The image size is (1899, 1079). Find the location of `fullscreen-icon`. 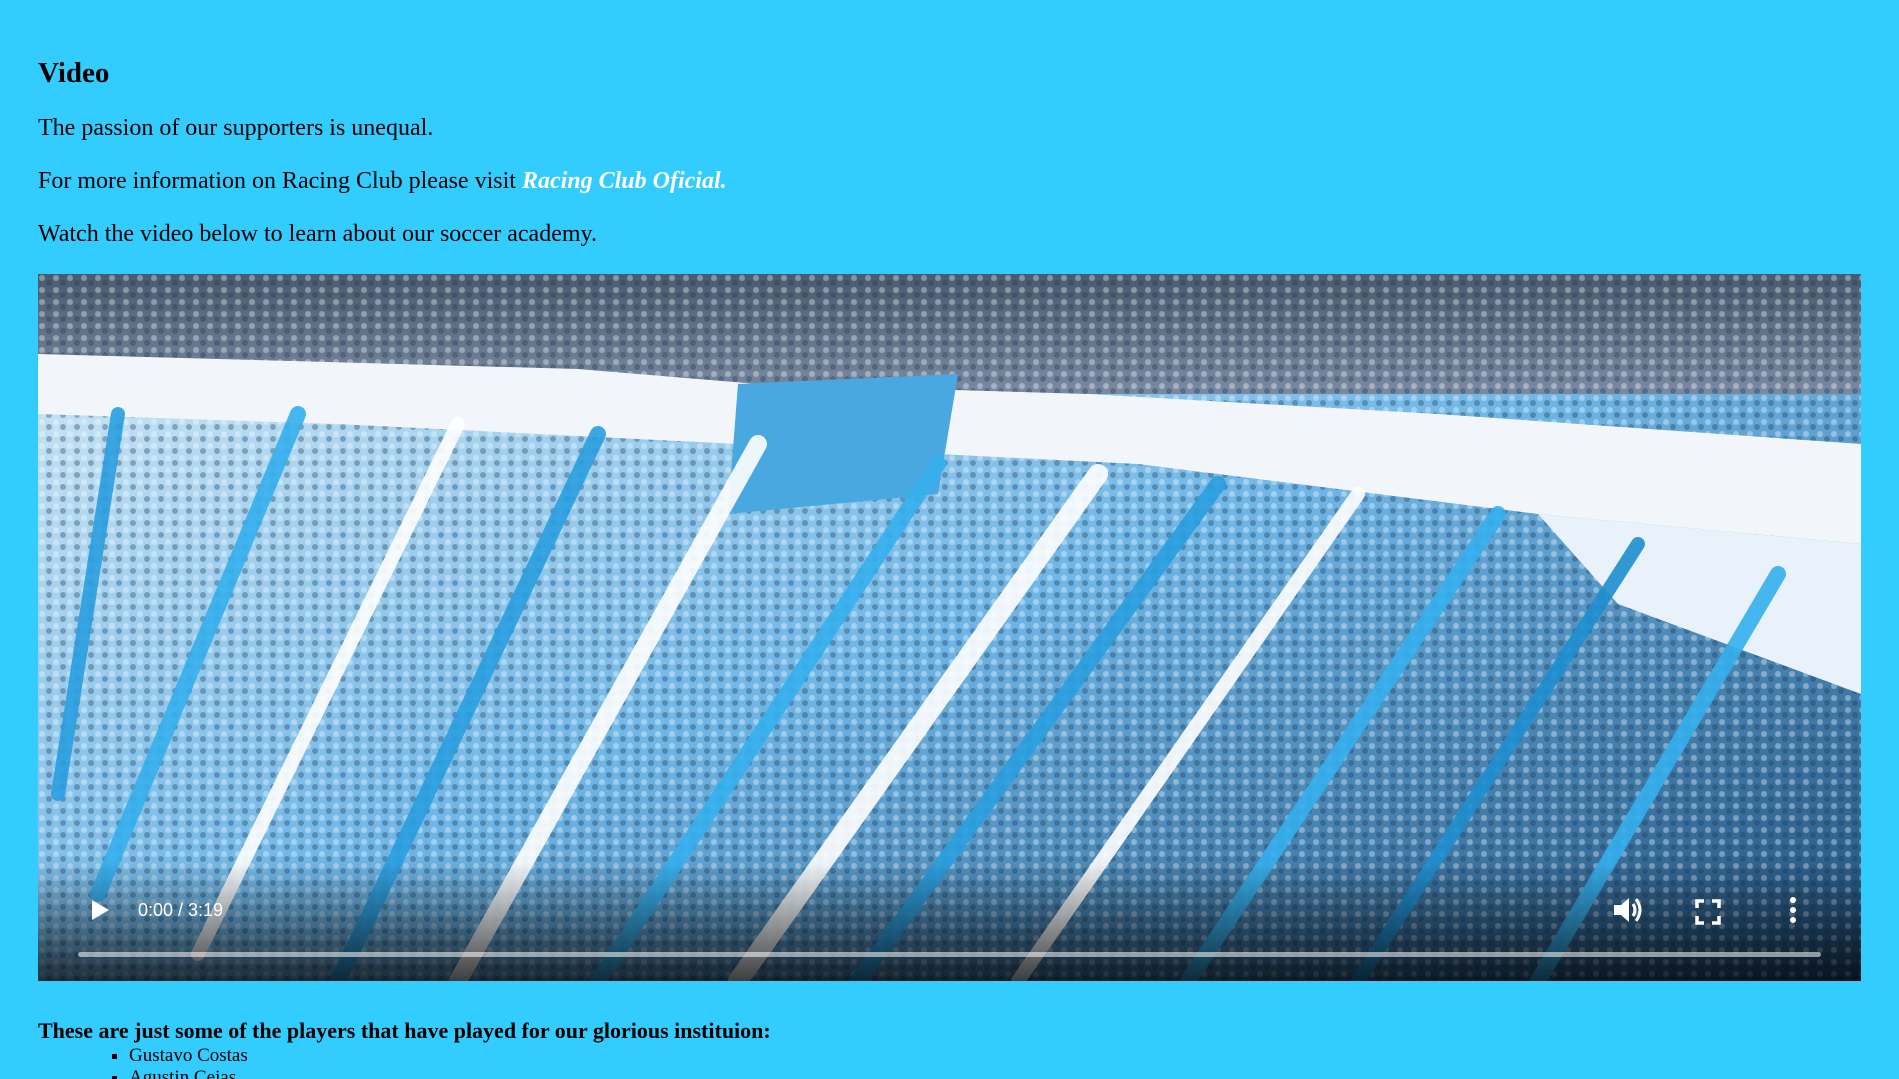

fullscreen-icon is located at coordinates (1708, 912).